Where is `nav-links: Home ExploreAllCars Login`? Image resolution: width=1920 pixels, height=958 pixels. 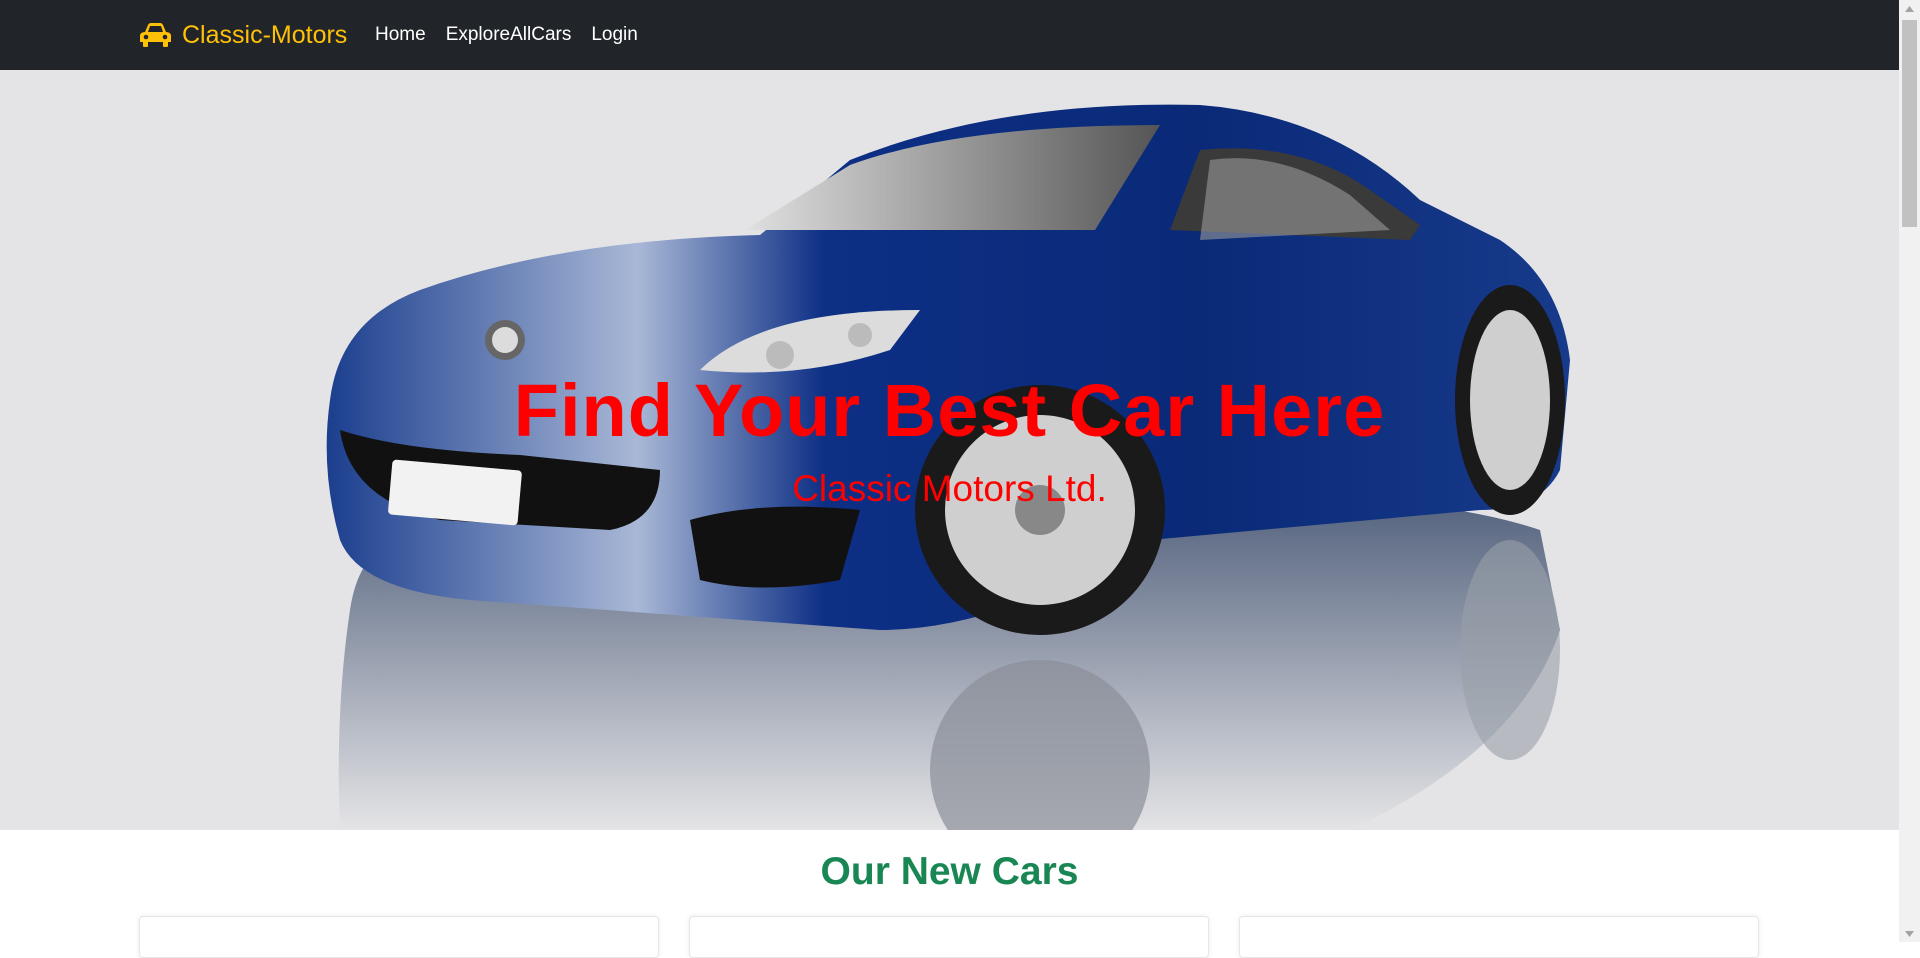 nav-links: Home ExploreAllCars Login is located at coordinates (506, 35).